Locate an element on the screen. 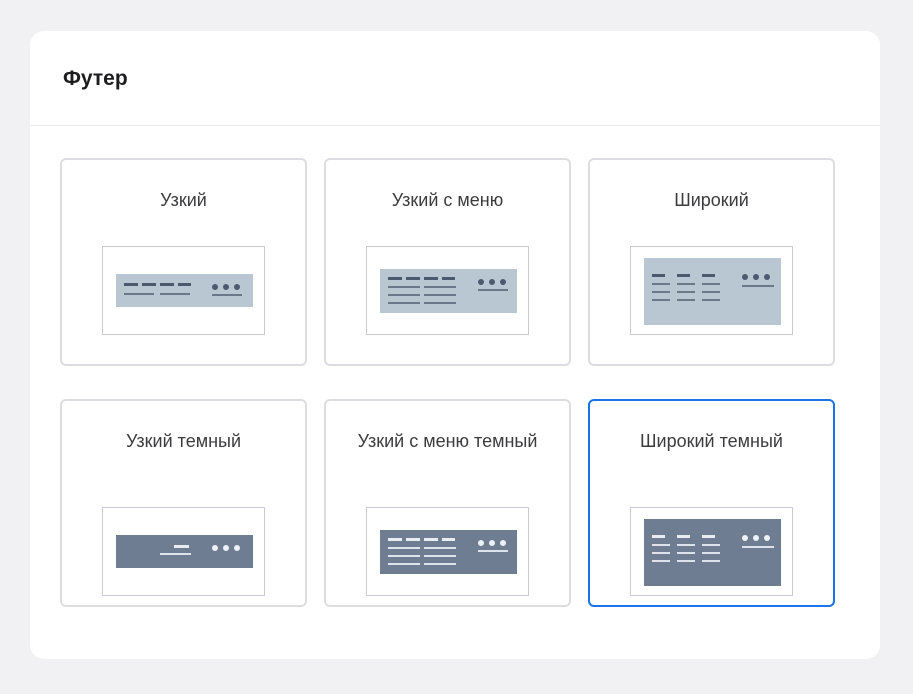  footer-option-narrow-menu-dark: Узкий с меню темный is located at coordinates (447, 503).